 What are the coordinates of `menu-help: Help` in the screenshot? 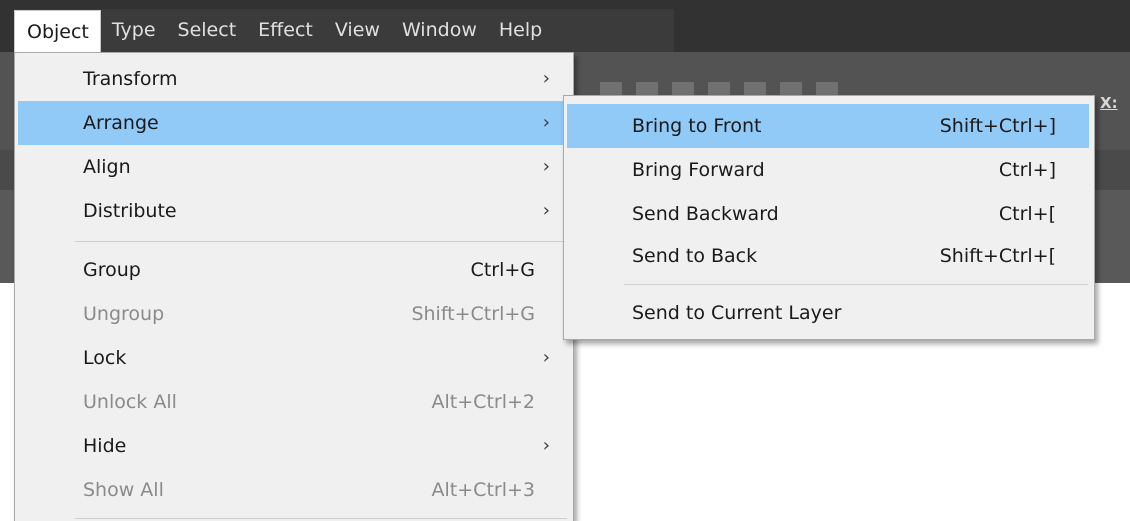 It's located at (520, 30).